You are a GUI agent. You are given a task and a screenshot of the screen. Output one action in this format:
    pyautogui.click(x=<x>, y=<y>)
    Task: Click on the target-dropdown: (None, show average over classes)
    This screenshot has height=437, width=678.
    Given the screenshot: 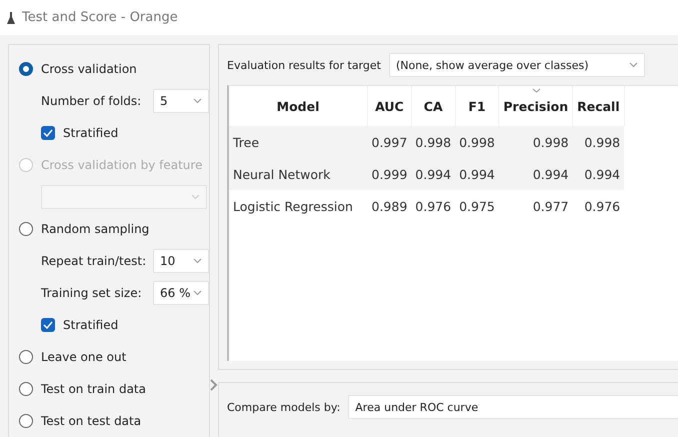 What is the action you would take?
    pyautogui.click(x=516, y=65)
    